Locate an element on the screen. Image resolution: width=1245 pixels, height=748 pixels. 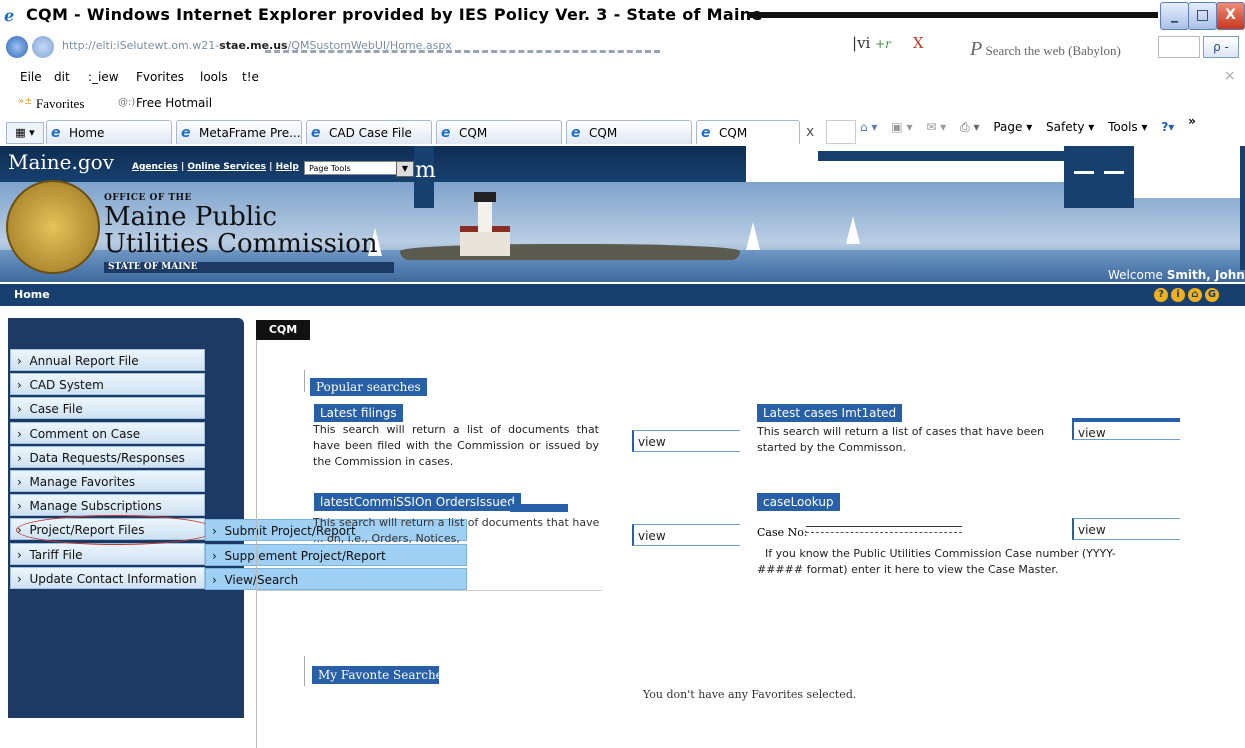
menu-tools: lools is located at coordinates (214, 77).